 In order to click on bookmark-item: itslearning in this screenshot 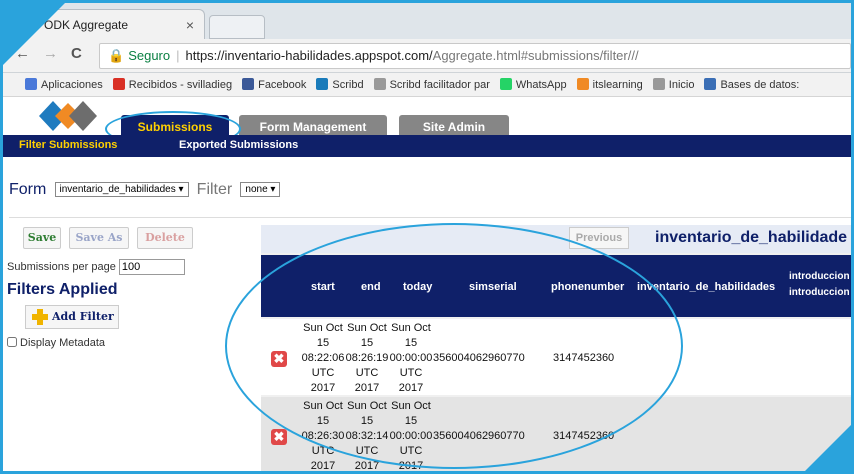, I will do `click(609, 84)`.